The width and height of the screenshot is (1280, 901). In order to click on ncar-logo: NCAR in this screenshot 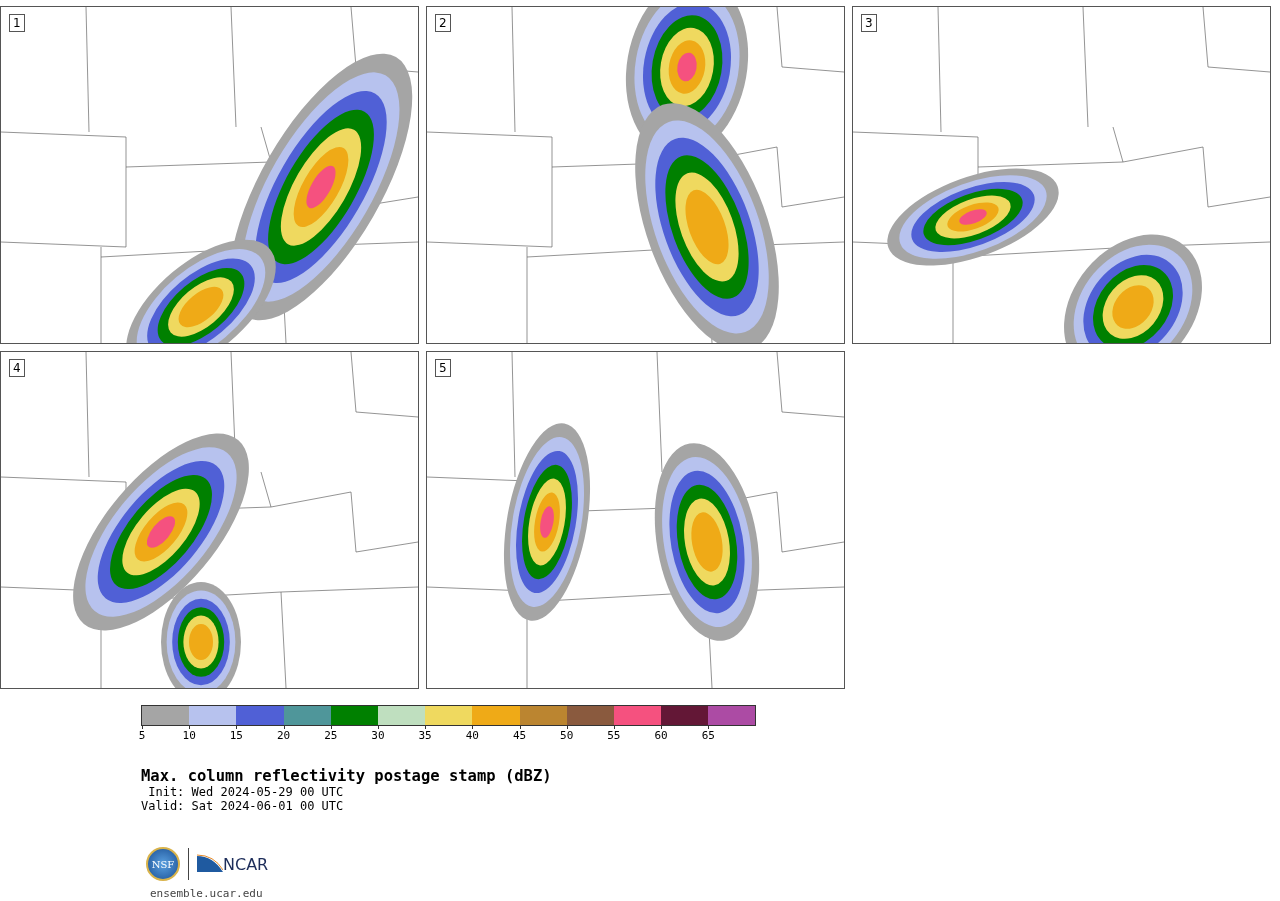, I will do `click(246, 864)`.